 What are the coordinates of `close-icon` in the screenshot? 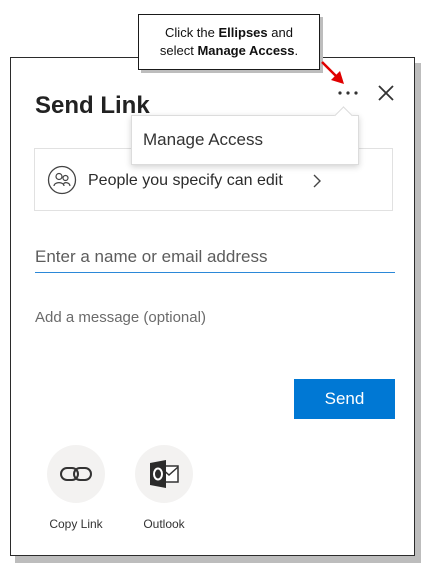 It's located at (386, 93).